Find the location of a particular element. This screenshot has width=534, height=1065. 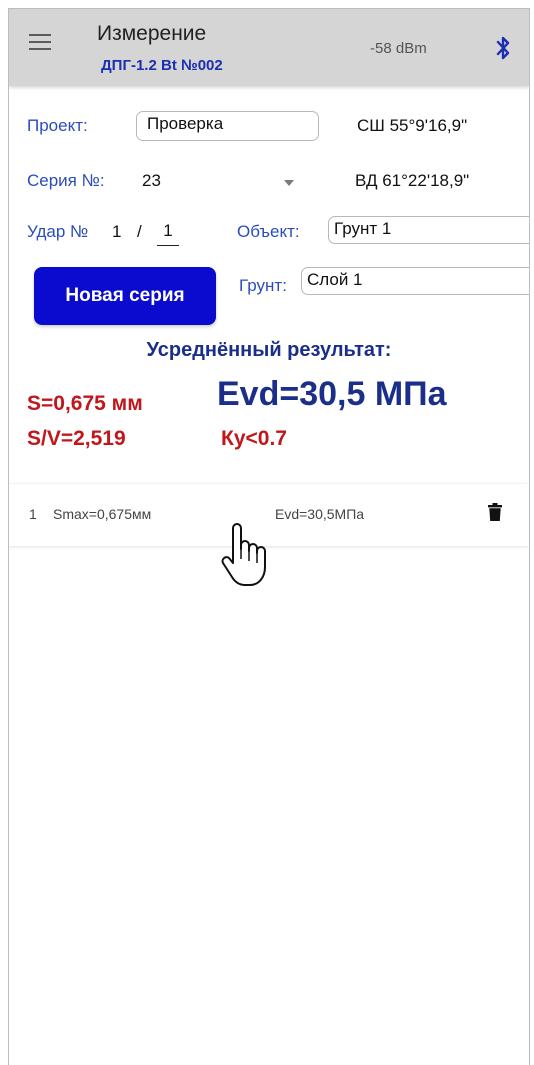

ky-value: Ку<0.7 is located at coordinates (254, 438).